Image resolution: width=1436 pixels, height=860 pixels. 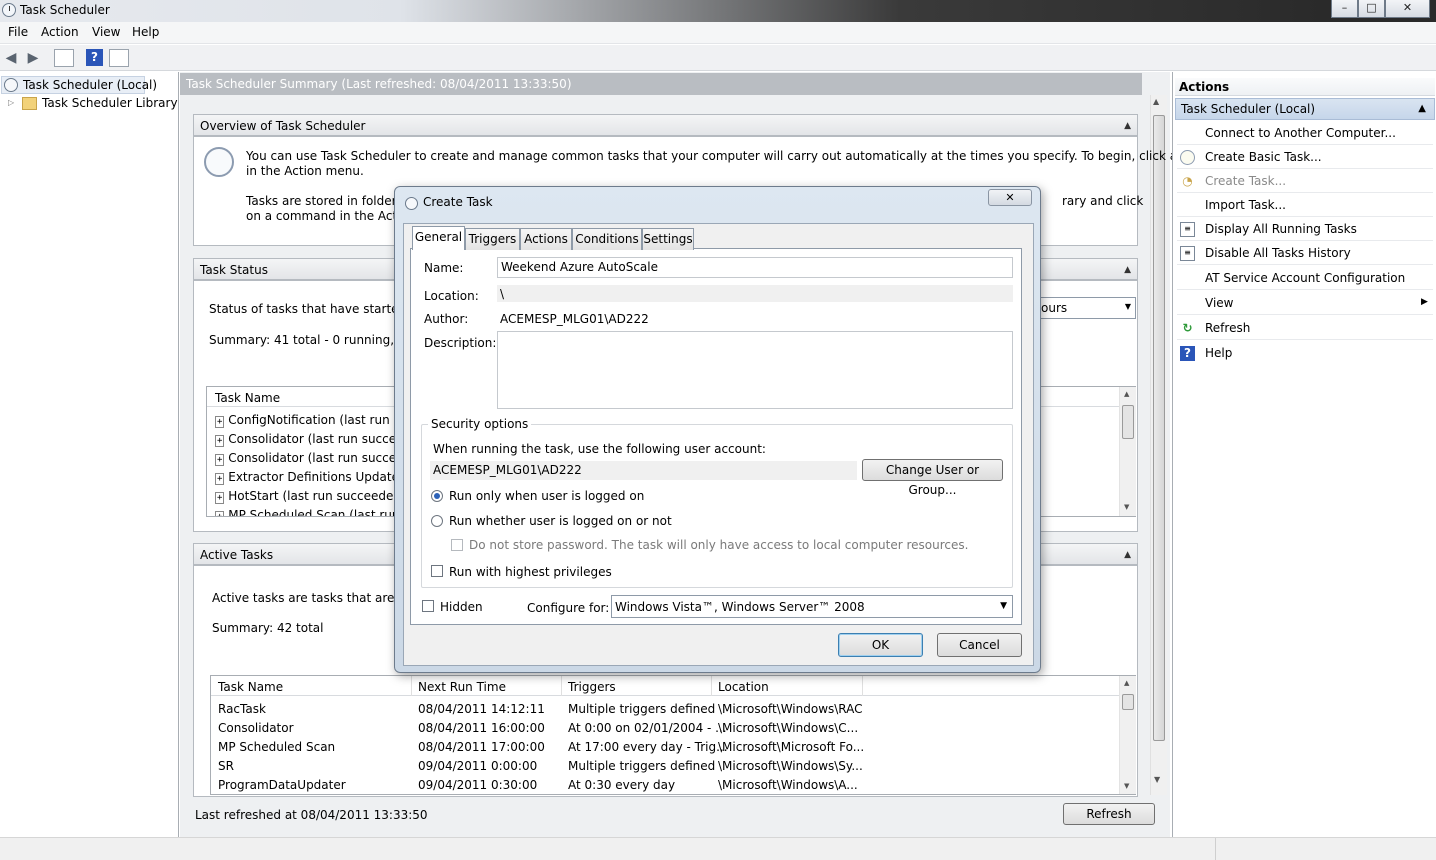 I want to click on last-refreshed-text: Last refreshed at 08/04/2011 13:33:50, so click(x=311, y=815).